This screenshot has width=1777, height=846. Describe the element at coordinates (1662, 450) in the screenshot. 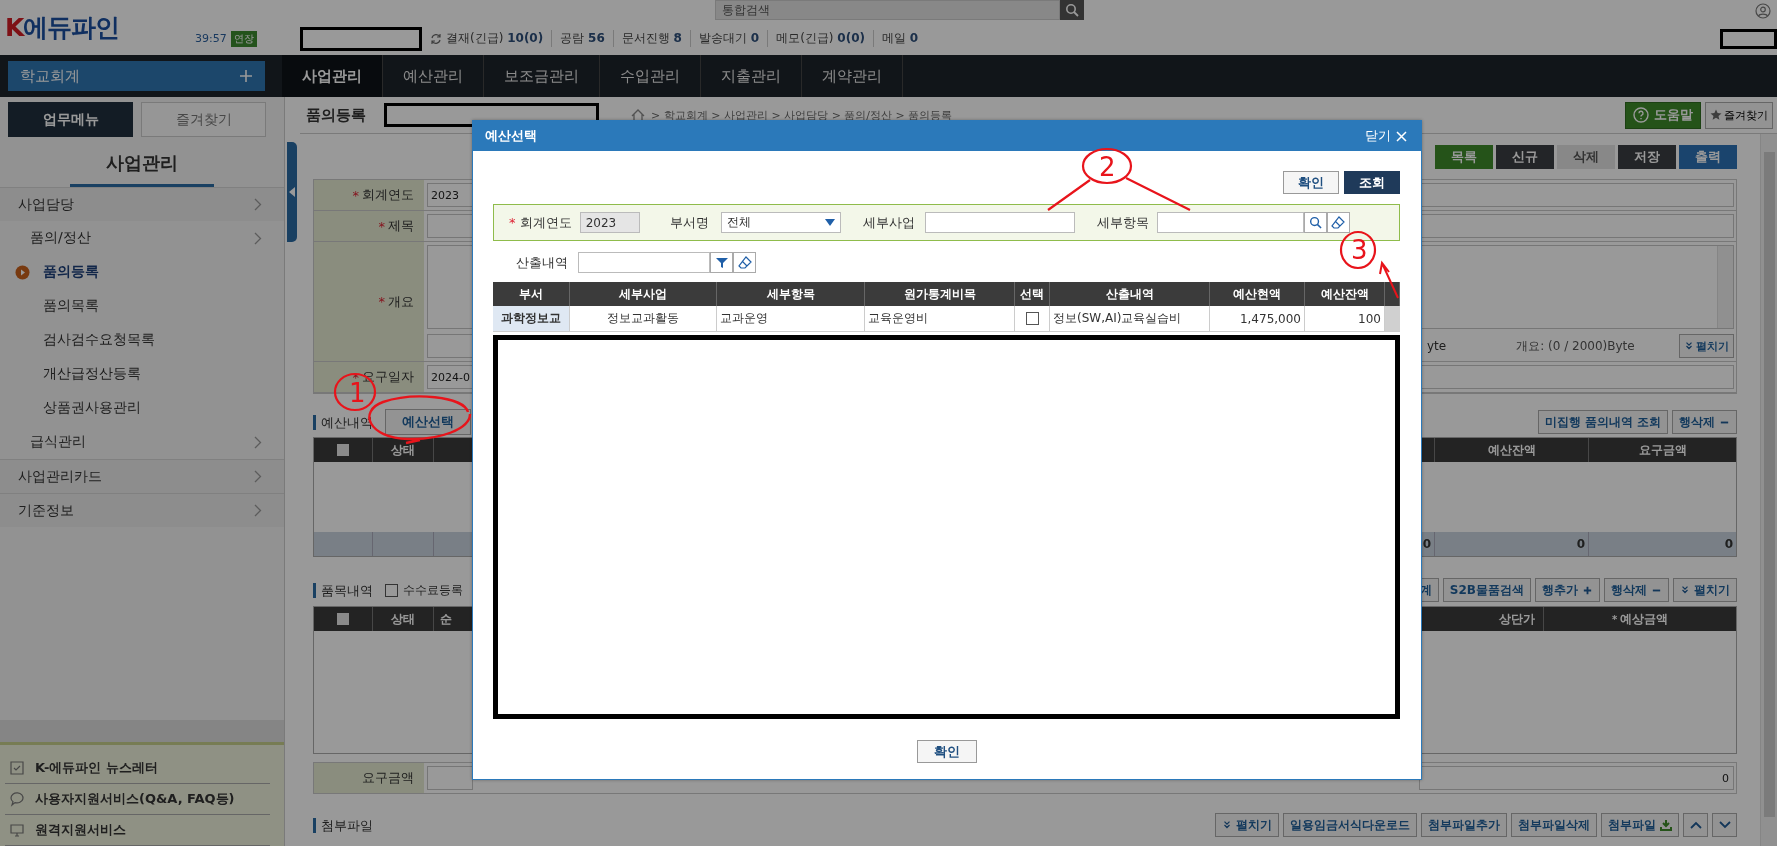

I see `table-header: 요구금액` at that location.